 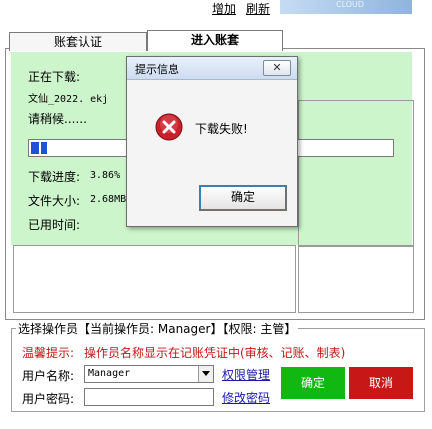 What do you see at coordinates (212, 68) in the screenshot?
I see `dialog-titlebar: 提示信息 ✕` at bounding box center [212, 68].